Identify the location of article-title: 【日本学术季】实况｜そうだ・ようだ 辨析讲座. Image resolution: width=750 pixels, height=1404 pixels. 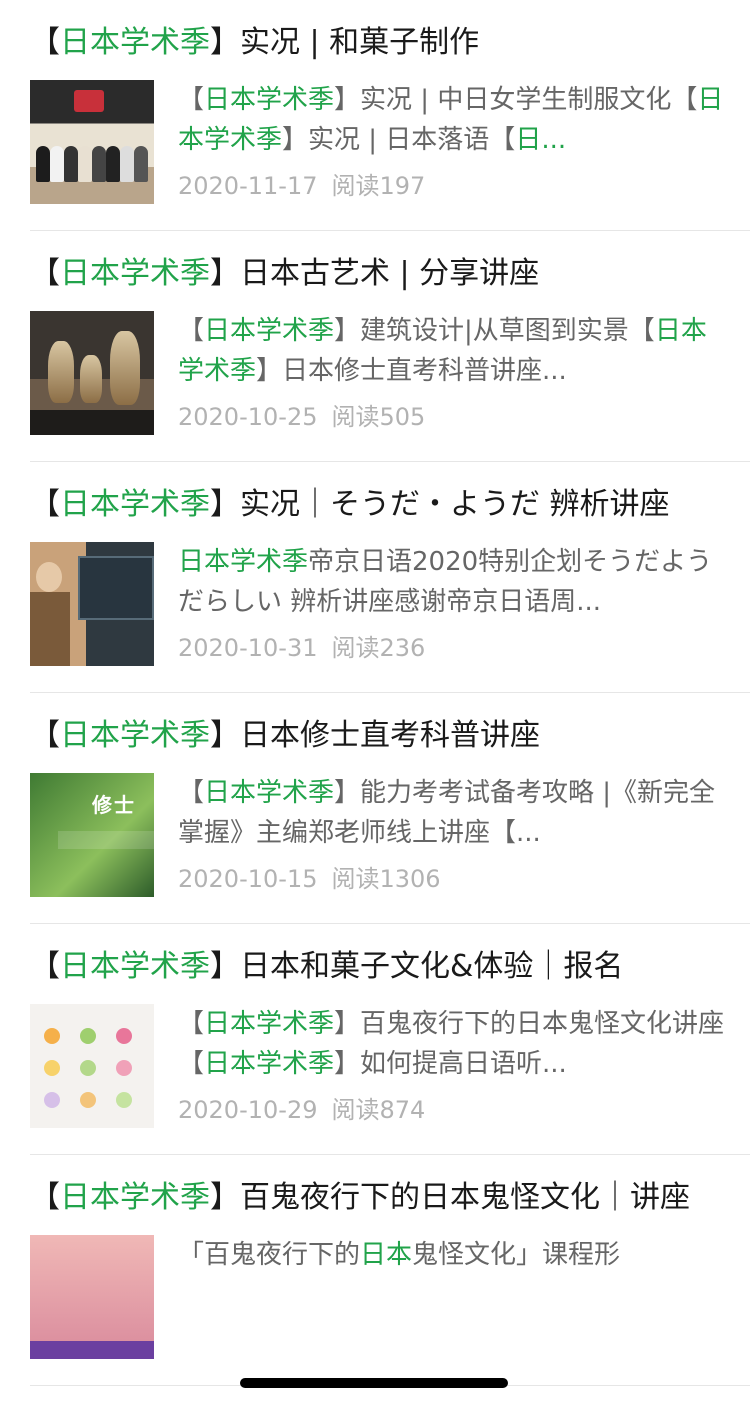
(375, 495).